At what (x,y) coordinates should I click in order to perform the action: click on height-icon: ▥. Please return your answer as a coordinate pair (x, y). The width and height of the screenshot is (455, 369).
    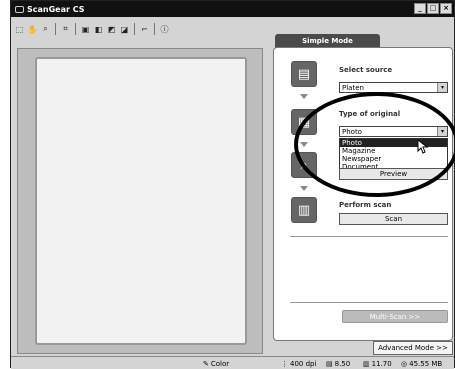
    Looking at the image, I should click on (366, 364).